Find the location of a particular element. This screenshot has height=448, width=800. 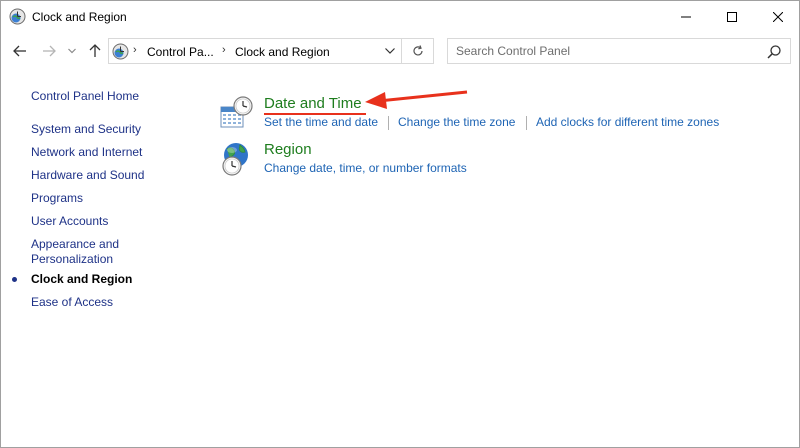

maximize-button is located at coordinates (732, 16).